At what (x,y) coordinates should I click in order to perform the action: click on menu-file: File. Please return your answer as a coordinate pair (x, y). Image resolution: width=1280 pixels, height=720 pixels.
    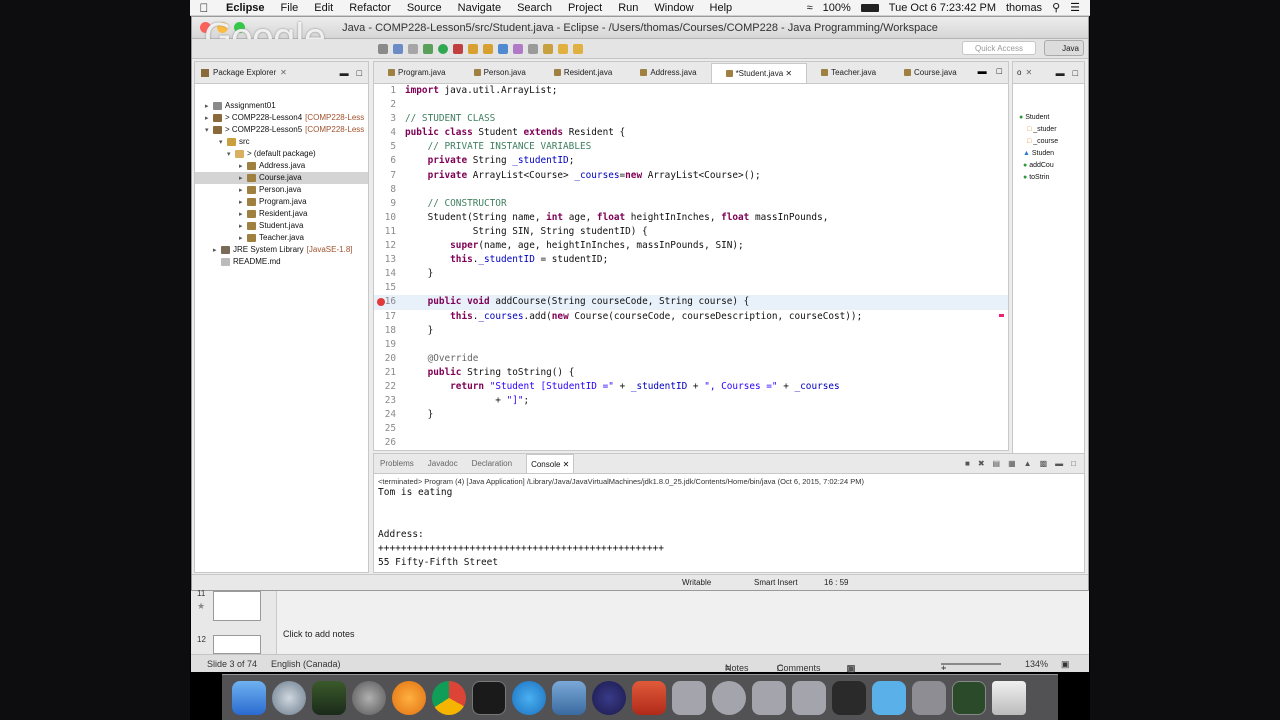
    Looking at the image, I should click on (290, 8).